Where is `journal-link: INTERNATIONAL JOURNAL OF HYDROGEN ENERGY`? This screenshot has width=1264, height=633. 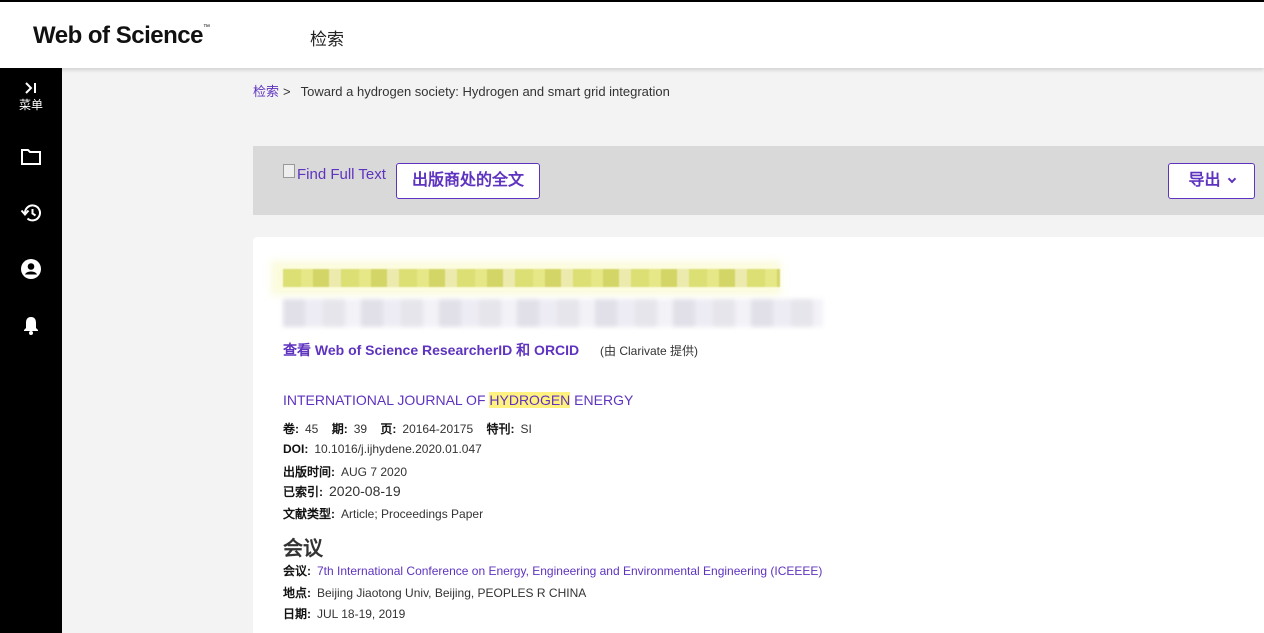
journal-link: INTERNATIONAL JOURNAL OF HYDROGEN ENERGY is located at coordinates (458, 400).